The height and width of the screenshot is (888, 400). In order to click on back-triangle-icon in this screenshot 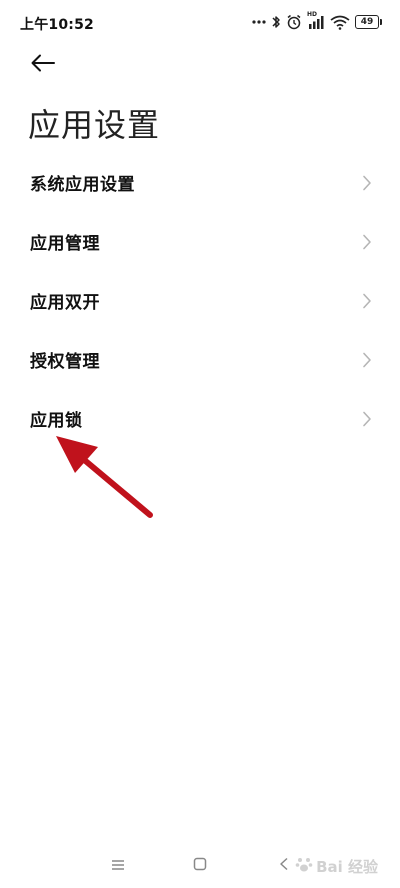, I will do `click(284, 865)`.